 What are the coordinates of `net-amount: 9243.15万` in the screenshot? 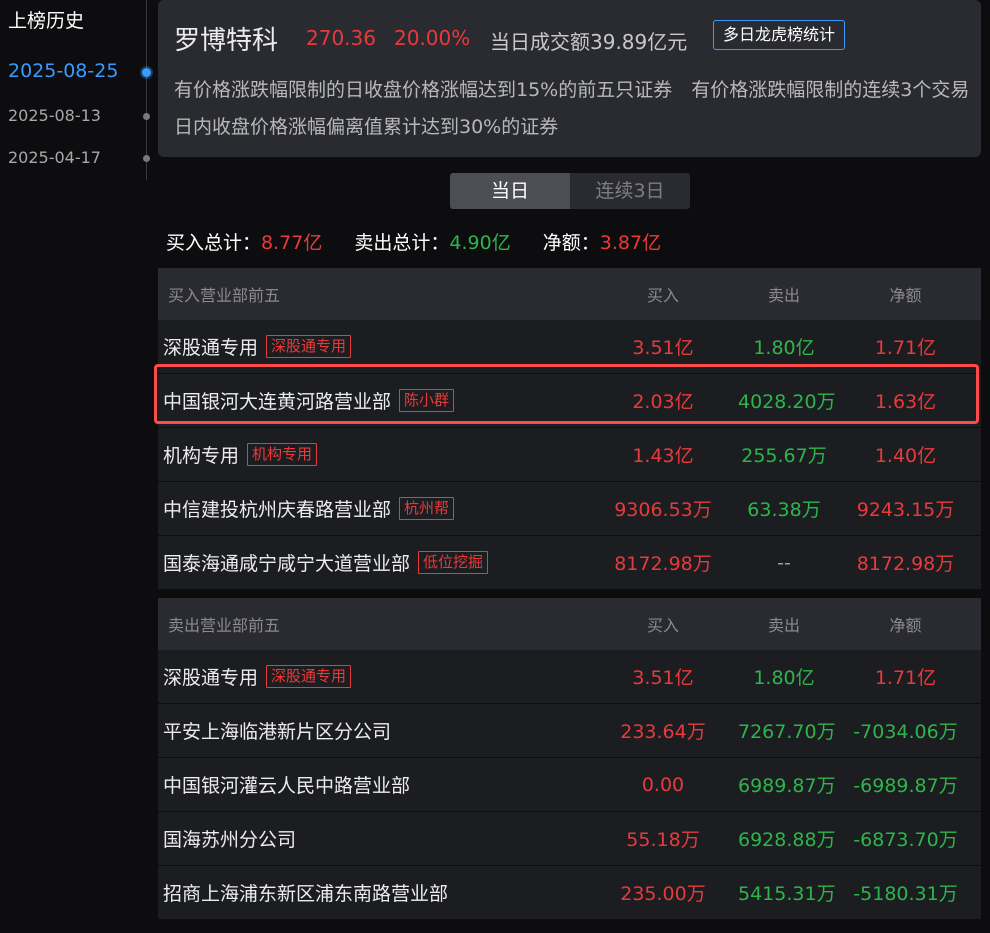 It's located at (905, 510).